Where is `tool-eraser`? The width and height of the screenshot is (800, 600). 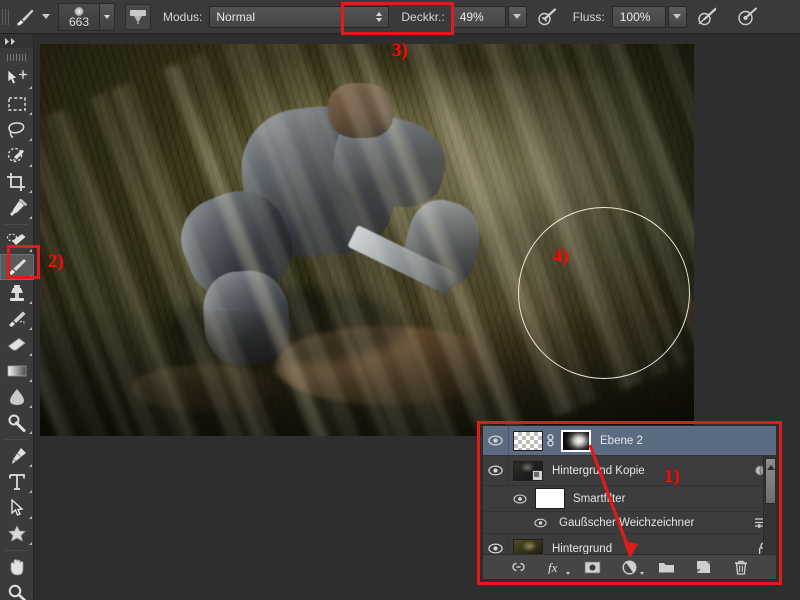 tool-eraser is located at coordinates (17, 345).